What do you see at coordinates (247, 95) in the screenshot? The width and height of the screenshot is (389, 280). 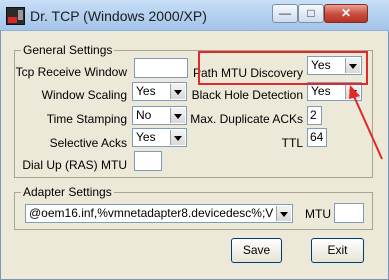 I see `black-hole-detection-label: Black Hole Detection` at bounding box center [247, 95].